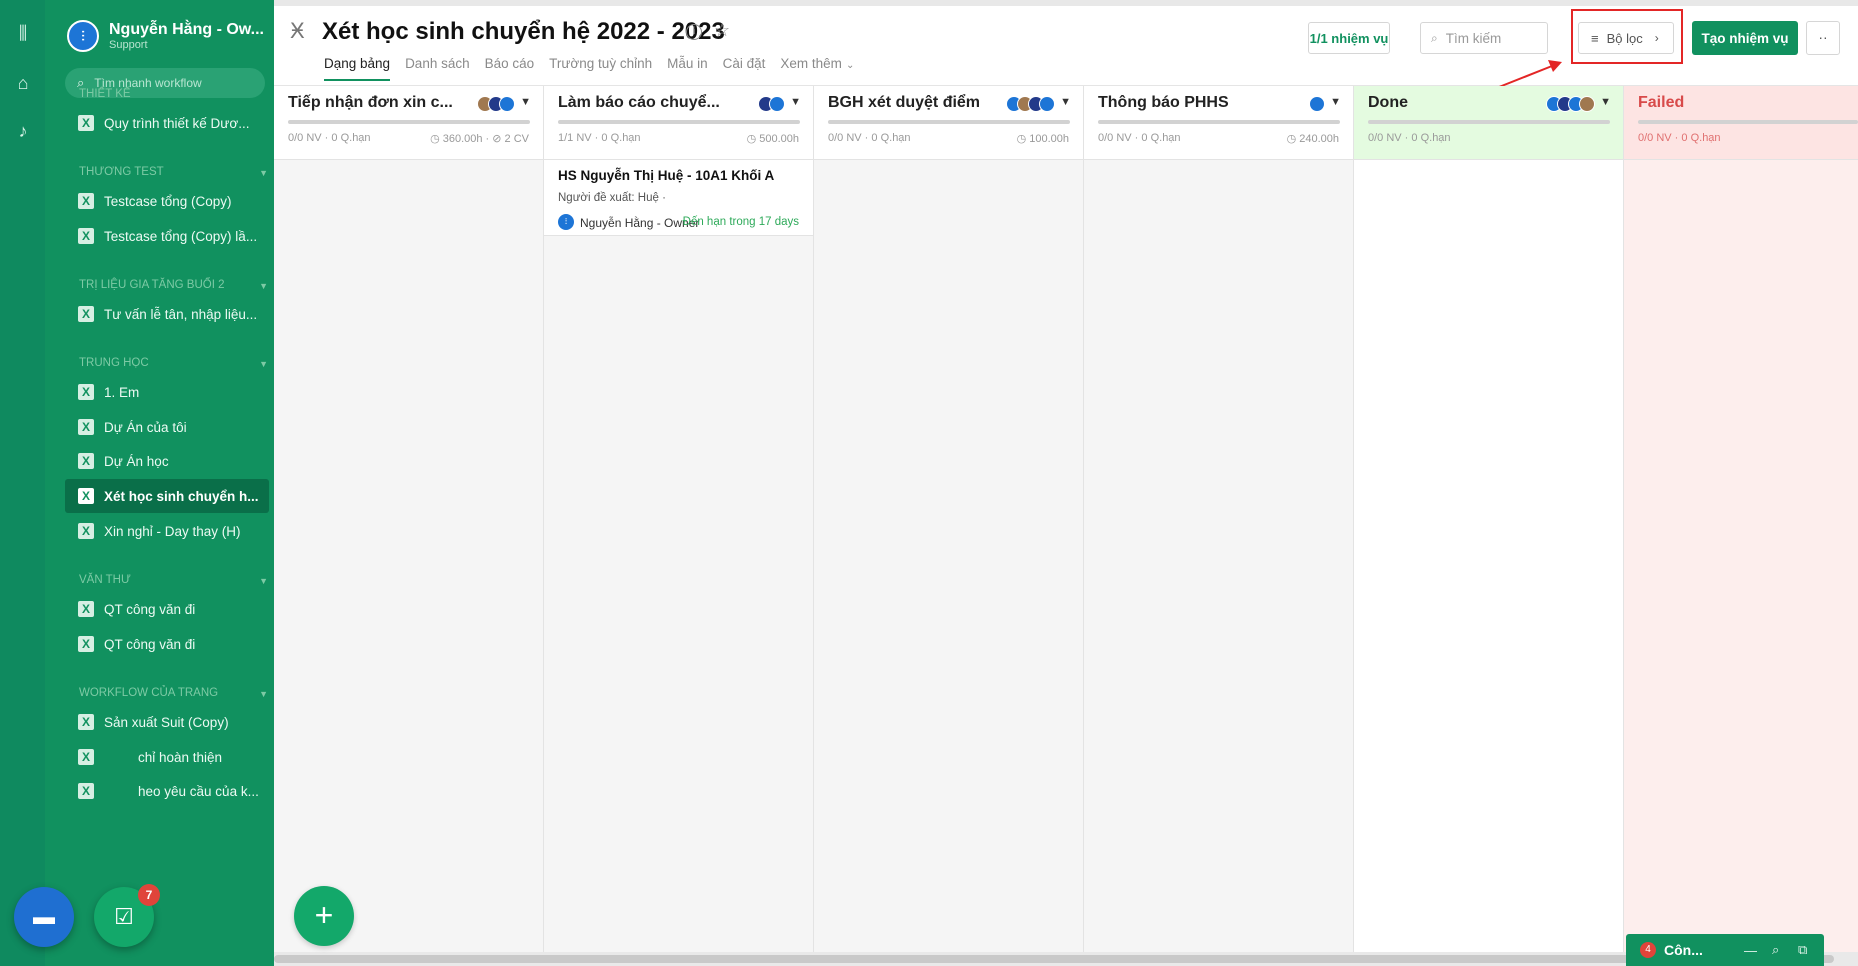  What do you see at coordinates (167, 392) in the screenshot?
I see `sidebar-item: X 1. Em` at bounding box center [167, 392].